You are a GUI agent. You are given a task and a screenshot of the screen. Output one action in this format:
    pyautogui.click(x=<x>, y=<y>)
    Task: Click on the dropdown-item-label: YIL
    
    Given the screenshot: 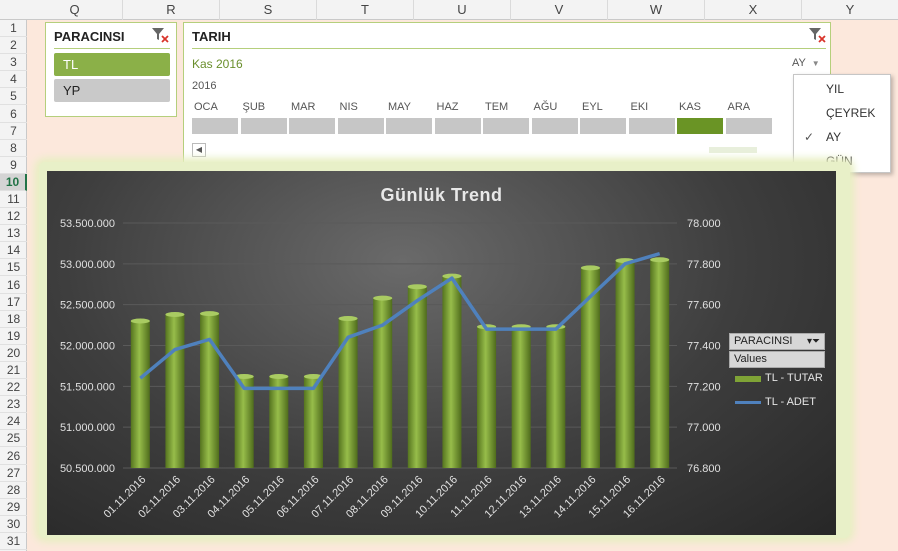 What is the action you would take?
    pyautogui.click(x=835, y=89)
    